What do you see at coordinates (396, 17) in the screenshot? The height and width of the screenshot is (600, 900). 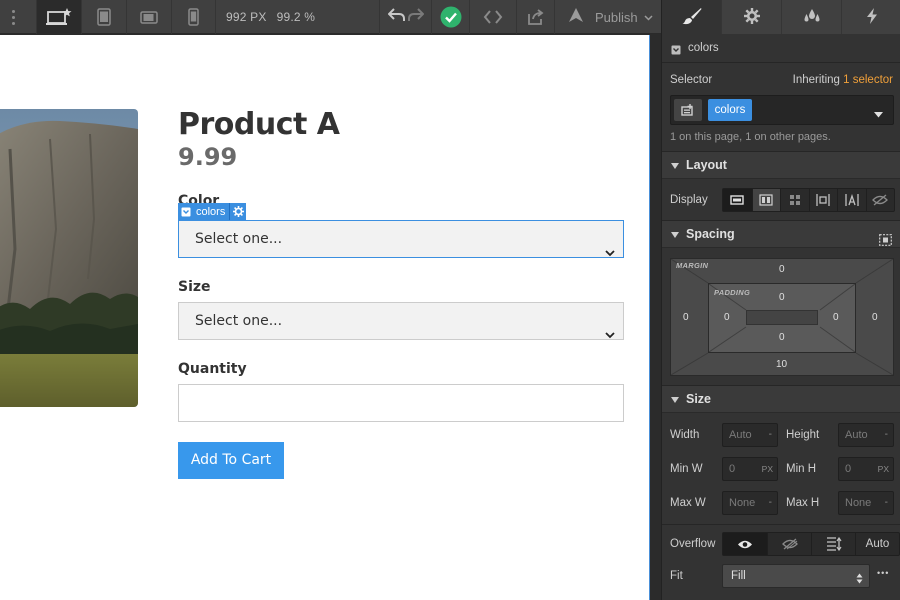 I see `undo-icon` at bounding box center [396, 17].